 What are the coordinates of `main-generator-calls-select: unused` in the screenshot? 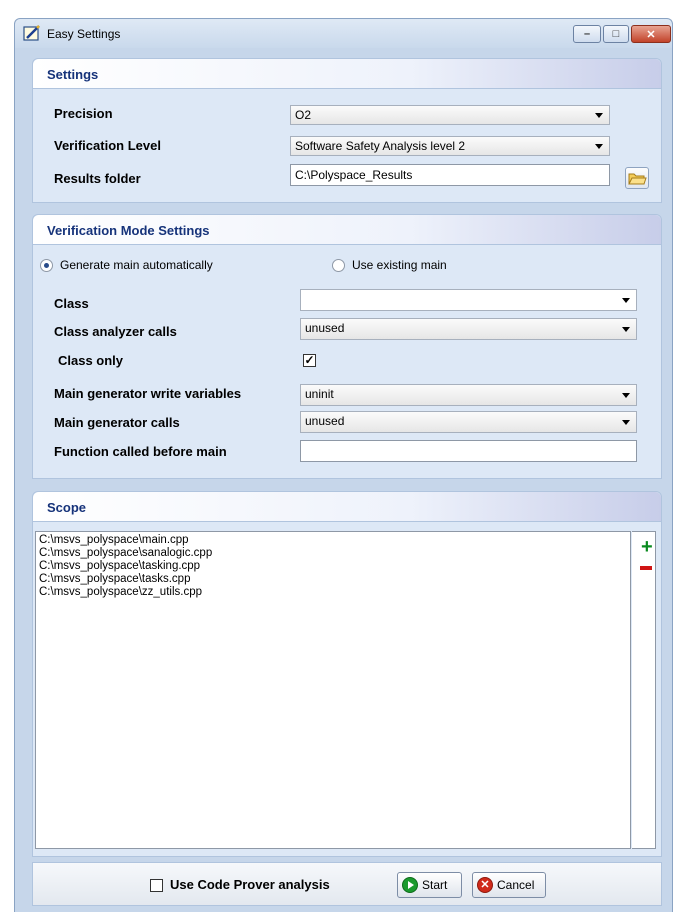 It's located at (468, 422).